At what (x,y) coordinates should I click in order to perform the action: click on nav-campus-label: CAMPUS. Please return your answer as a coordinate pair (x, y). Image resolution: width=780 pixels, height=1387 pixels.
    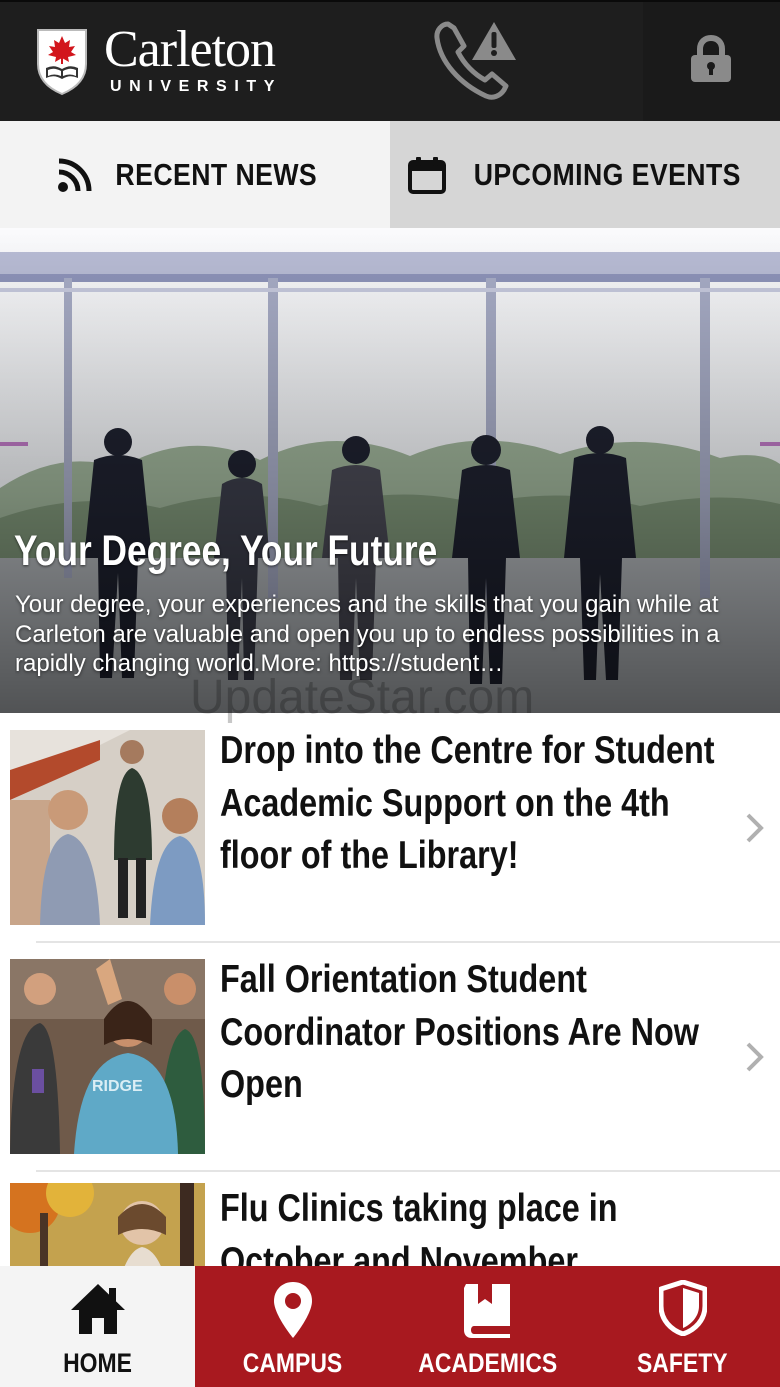
    Looking at the image, I should click on (292, 1363).